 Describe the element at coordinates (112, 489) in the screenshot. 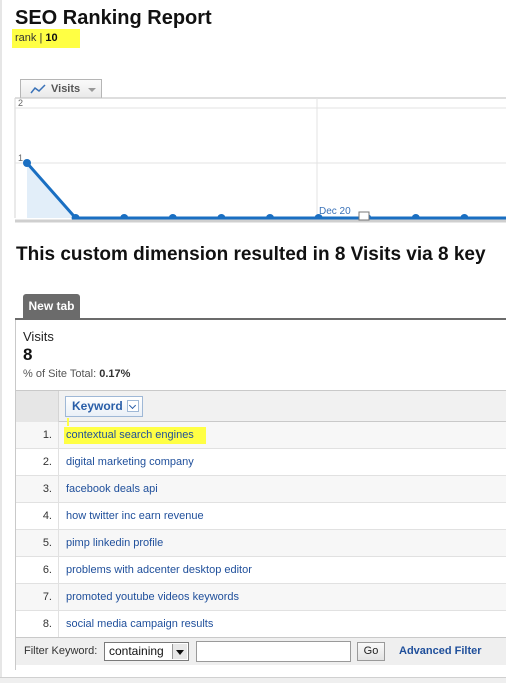

I see `keyword-link: facebook deals api` at that location.